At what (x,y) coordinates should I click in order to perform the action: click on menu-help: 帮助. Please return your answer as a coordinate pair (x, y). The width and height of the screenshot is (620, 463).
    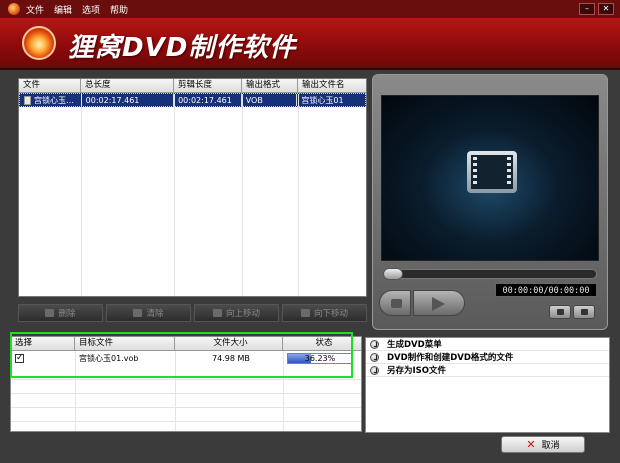
    Looking at the image, I should click on (119, 9).